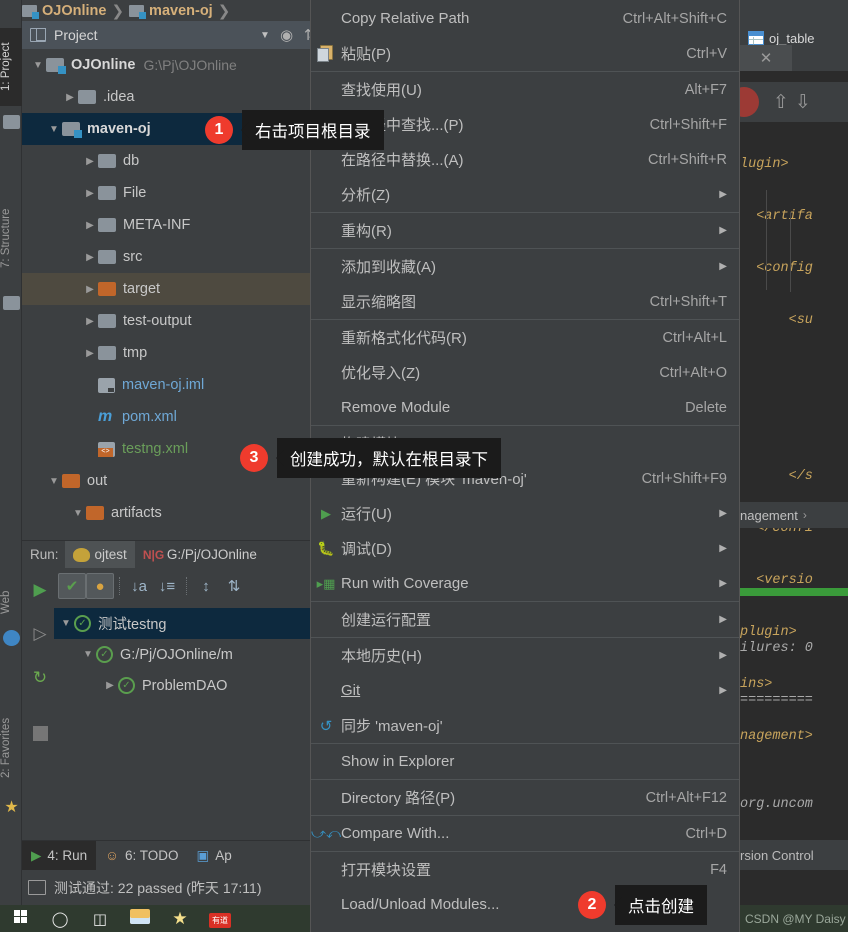 Image resolution: width=848 pixels, height=932 pixels. Describe the element at coordinates (803, 102) in the screenshot. I see `arrow-down-icon: ⇩` at that location.